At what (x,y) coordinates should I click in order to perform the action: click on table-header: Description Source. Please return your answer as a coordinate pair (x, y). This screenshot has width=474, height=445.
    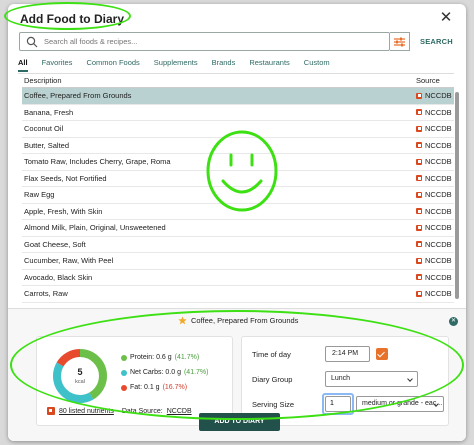
    Looking at the image, I should click on (238, 81).